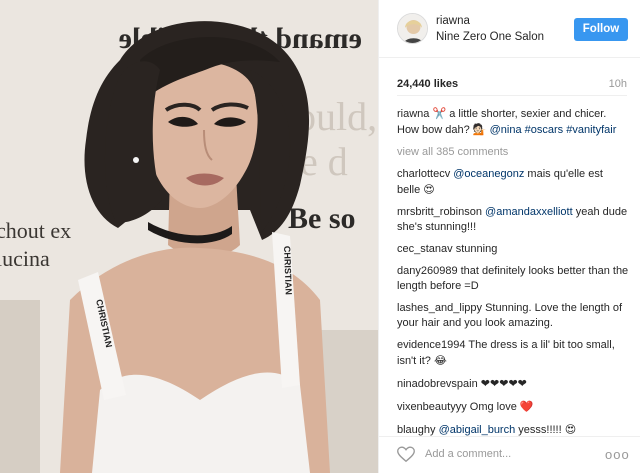 This screenshot has width=640, height=473. I want to click on tipping-hand-emoji: 💁🏻, so click(479, 129).